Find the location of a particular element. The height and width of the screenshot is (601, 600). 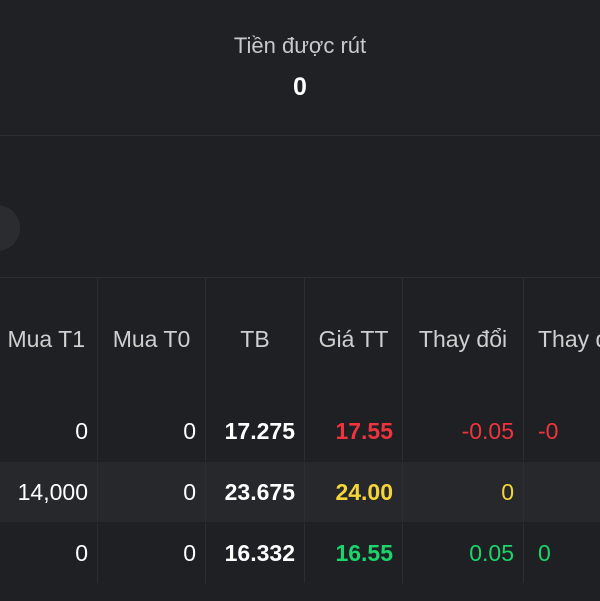

header-mua-t0: Mua T0 is located at coordinates (152, 339).